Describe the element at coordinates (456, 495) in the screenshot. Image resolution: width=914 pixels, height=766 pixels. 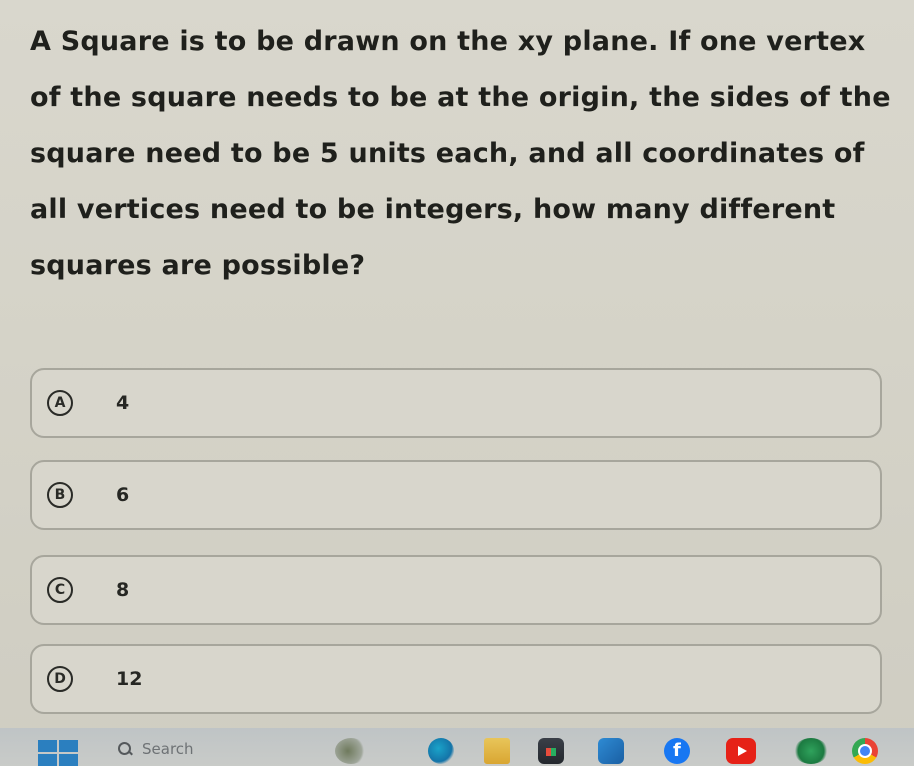
I see `option-b: B 6` at that location.